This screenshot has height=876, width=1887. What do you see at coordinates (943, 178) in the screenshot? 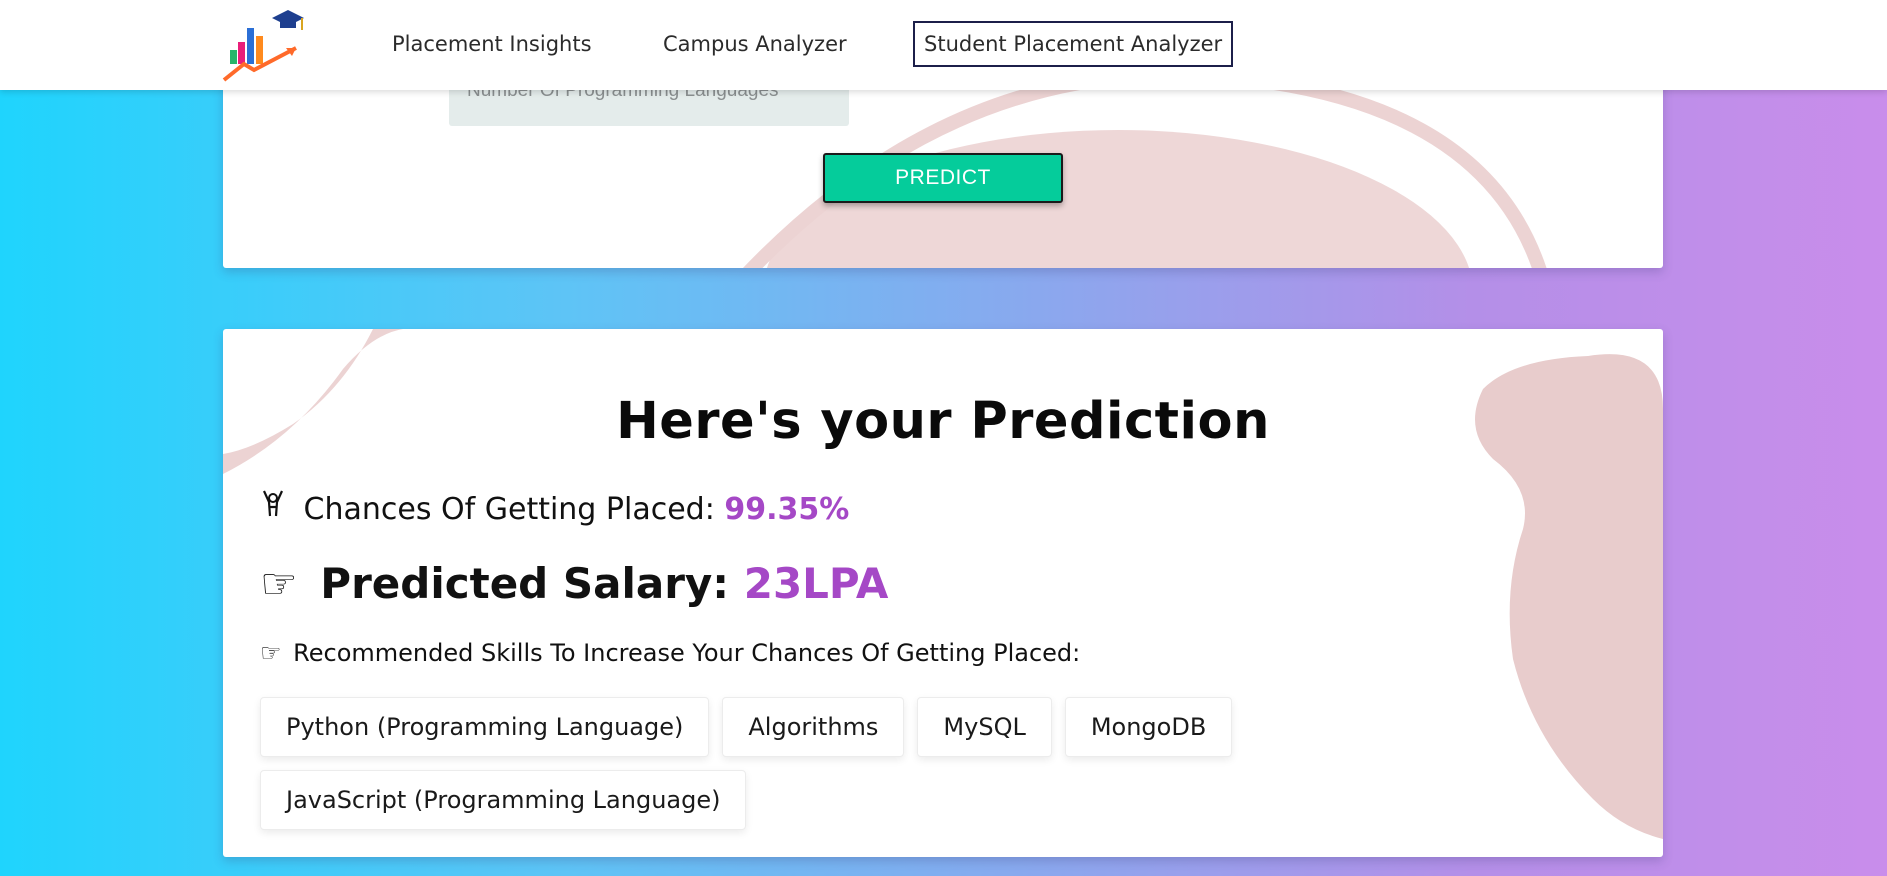
I see `predict-button: PREDICT` at bounding box center [943, 178].